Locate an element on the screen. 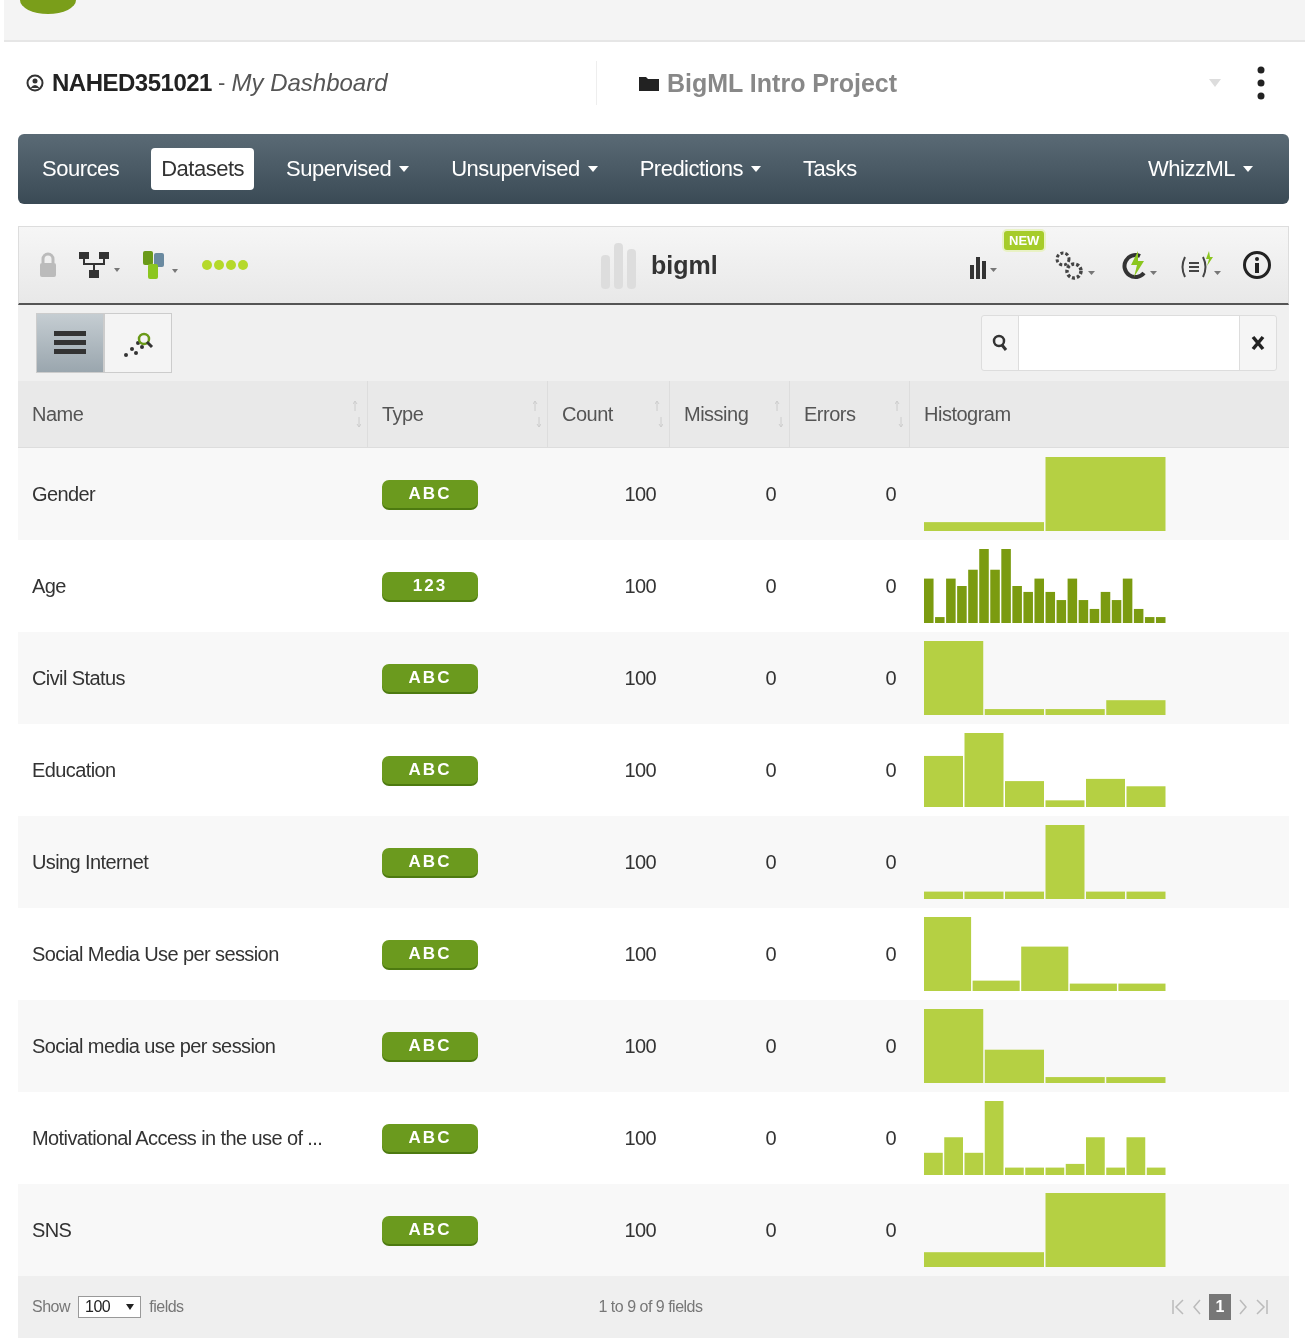 This screenshot has height=1343, width=1305. pagination-summary: 1 to 9 of 9 fields is located at coordinates (650, 1307).